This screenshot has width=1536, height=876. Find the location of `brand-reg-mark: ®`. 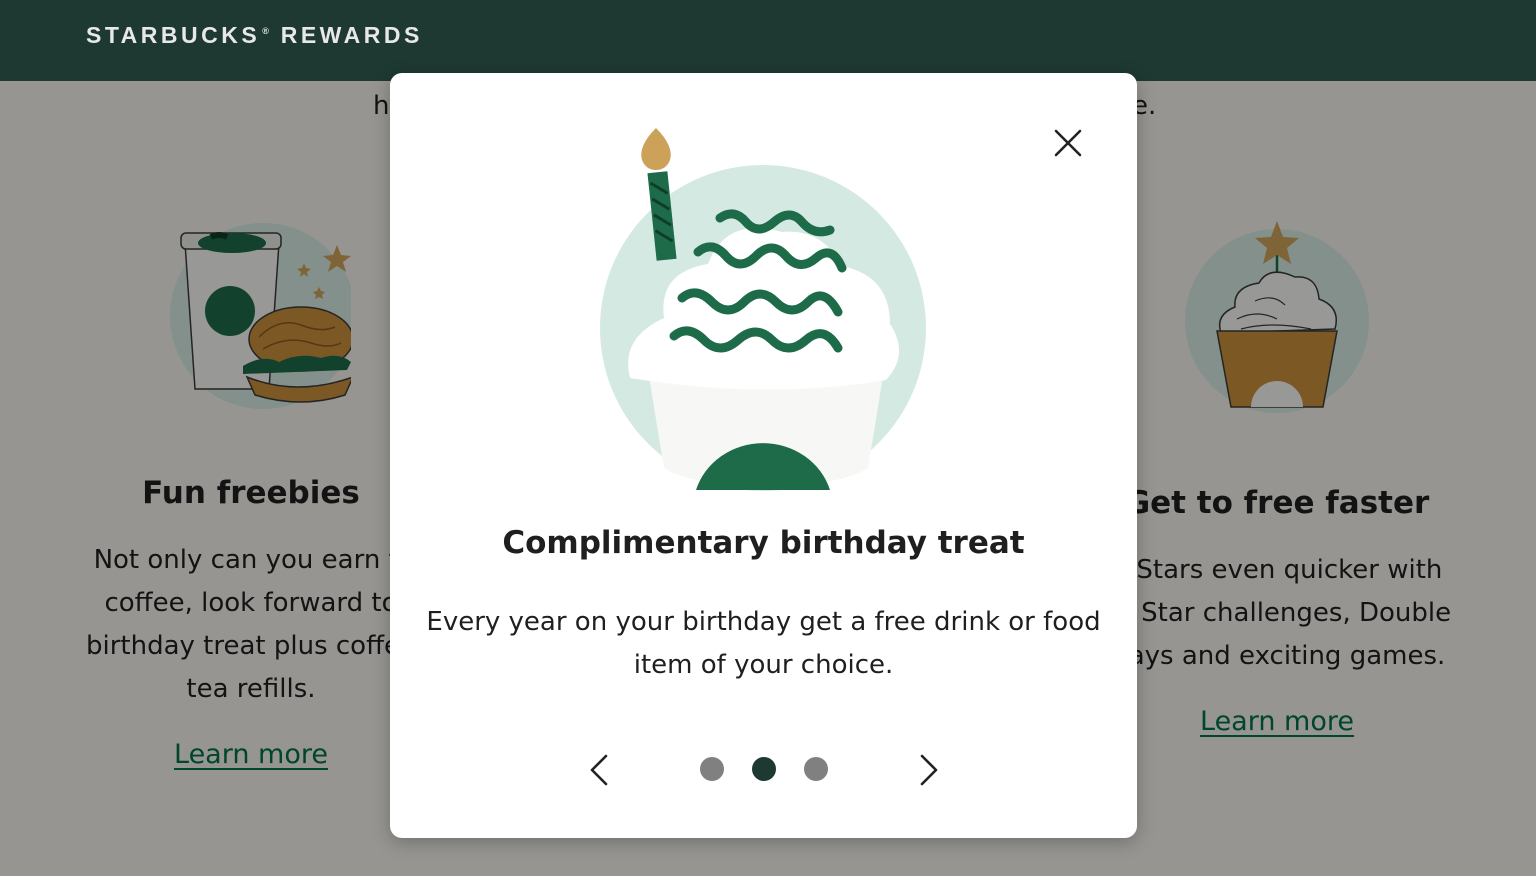

brand-reg-mark: ® is located at coordinates (265, 31).